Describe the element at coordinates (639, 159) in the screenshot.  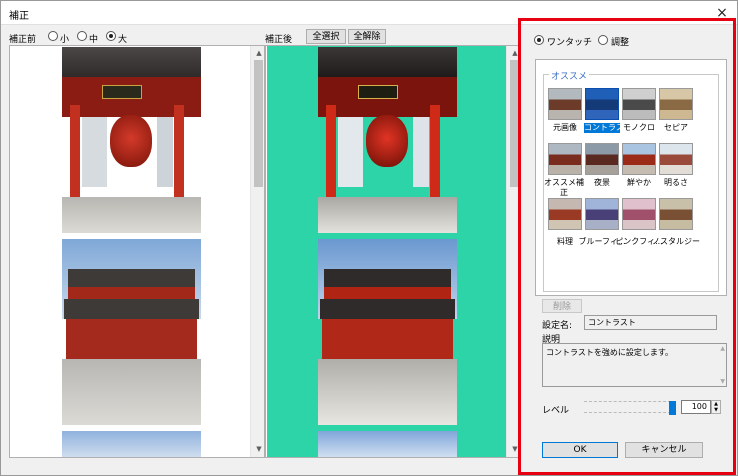
I see `preset-thumb-vivid` at that location.